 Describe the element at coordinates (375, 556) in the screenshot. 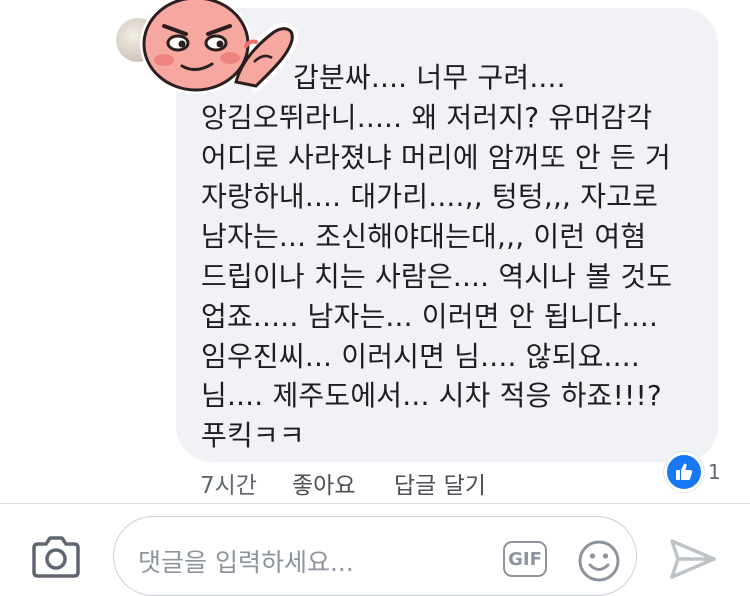

I see `comment-input: 댓글을 입력하세요... GIF` at that location.